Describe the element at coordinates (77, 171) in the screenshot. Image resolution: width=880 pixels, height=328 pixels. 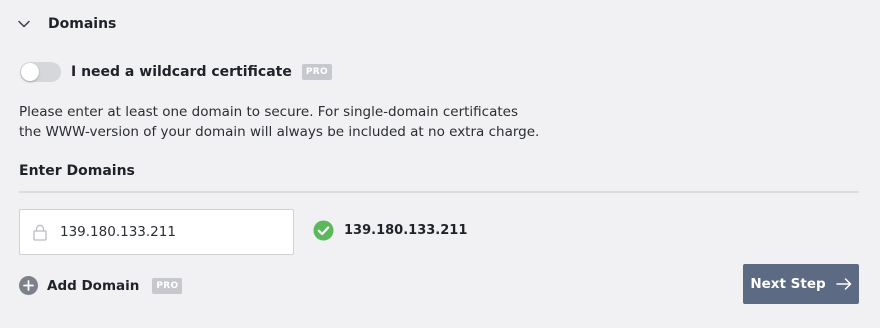
I see `enter-domains-label: Enter Domains` at that location.